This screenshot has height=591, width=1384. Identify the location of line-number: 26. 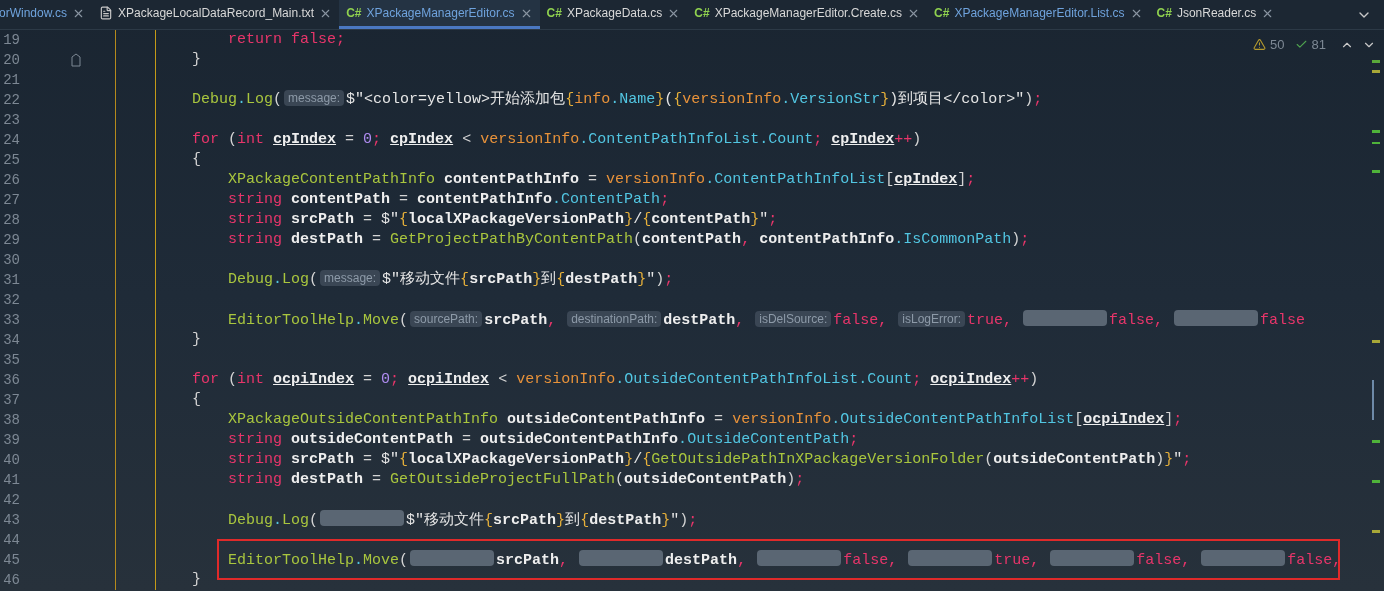
(11, 180).